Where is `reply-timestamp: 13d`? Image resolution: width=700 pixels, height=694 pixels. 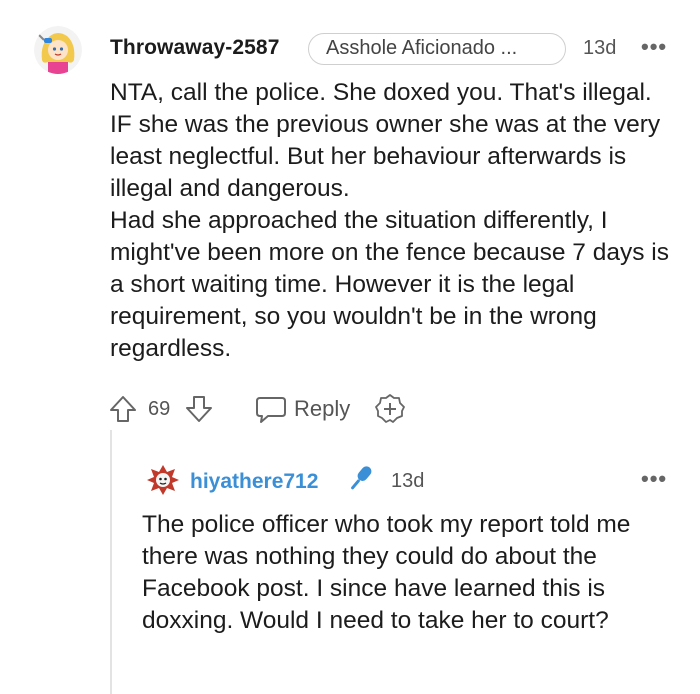
reply-timestamp: 13d is located at coordinates (408, 481).